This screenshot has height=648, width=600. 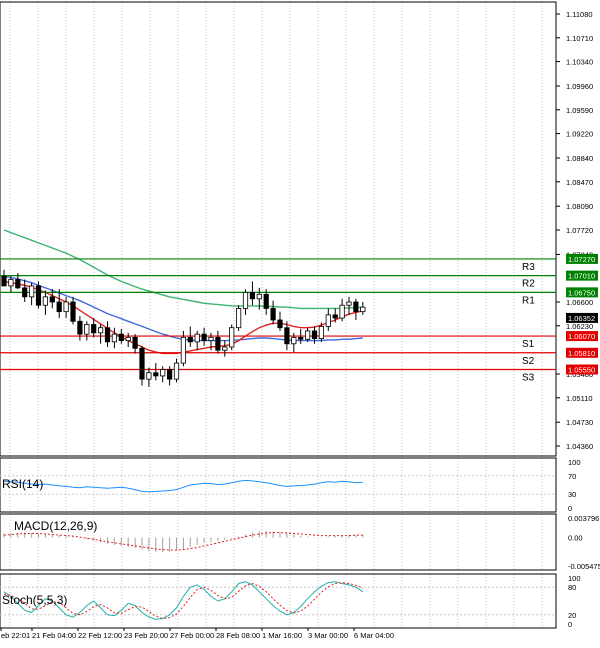 What do you see at coordinates (579, 422) in the screenshot?
I see `price-tick-label: 1.04730` at bounding box center [579, 422].